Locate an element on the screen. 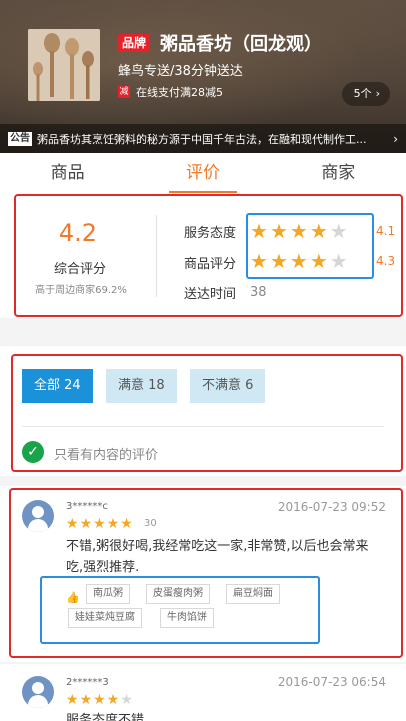 This screenshot has width=406, height=721. avatar is located at coordinates (38, 692).